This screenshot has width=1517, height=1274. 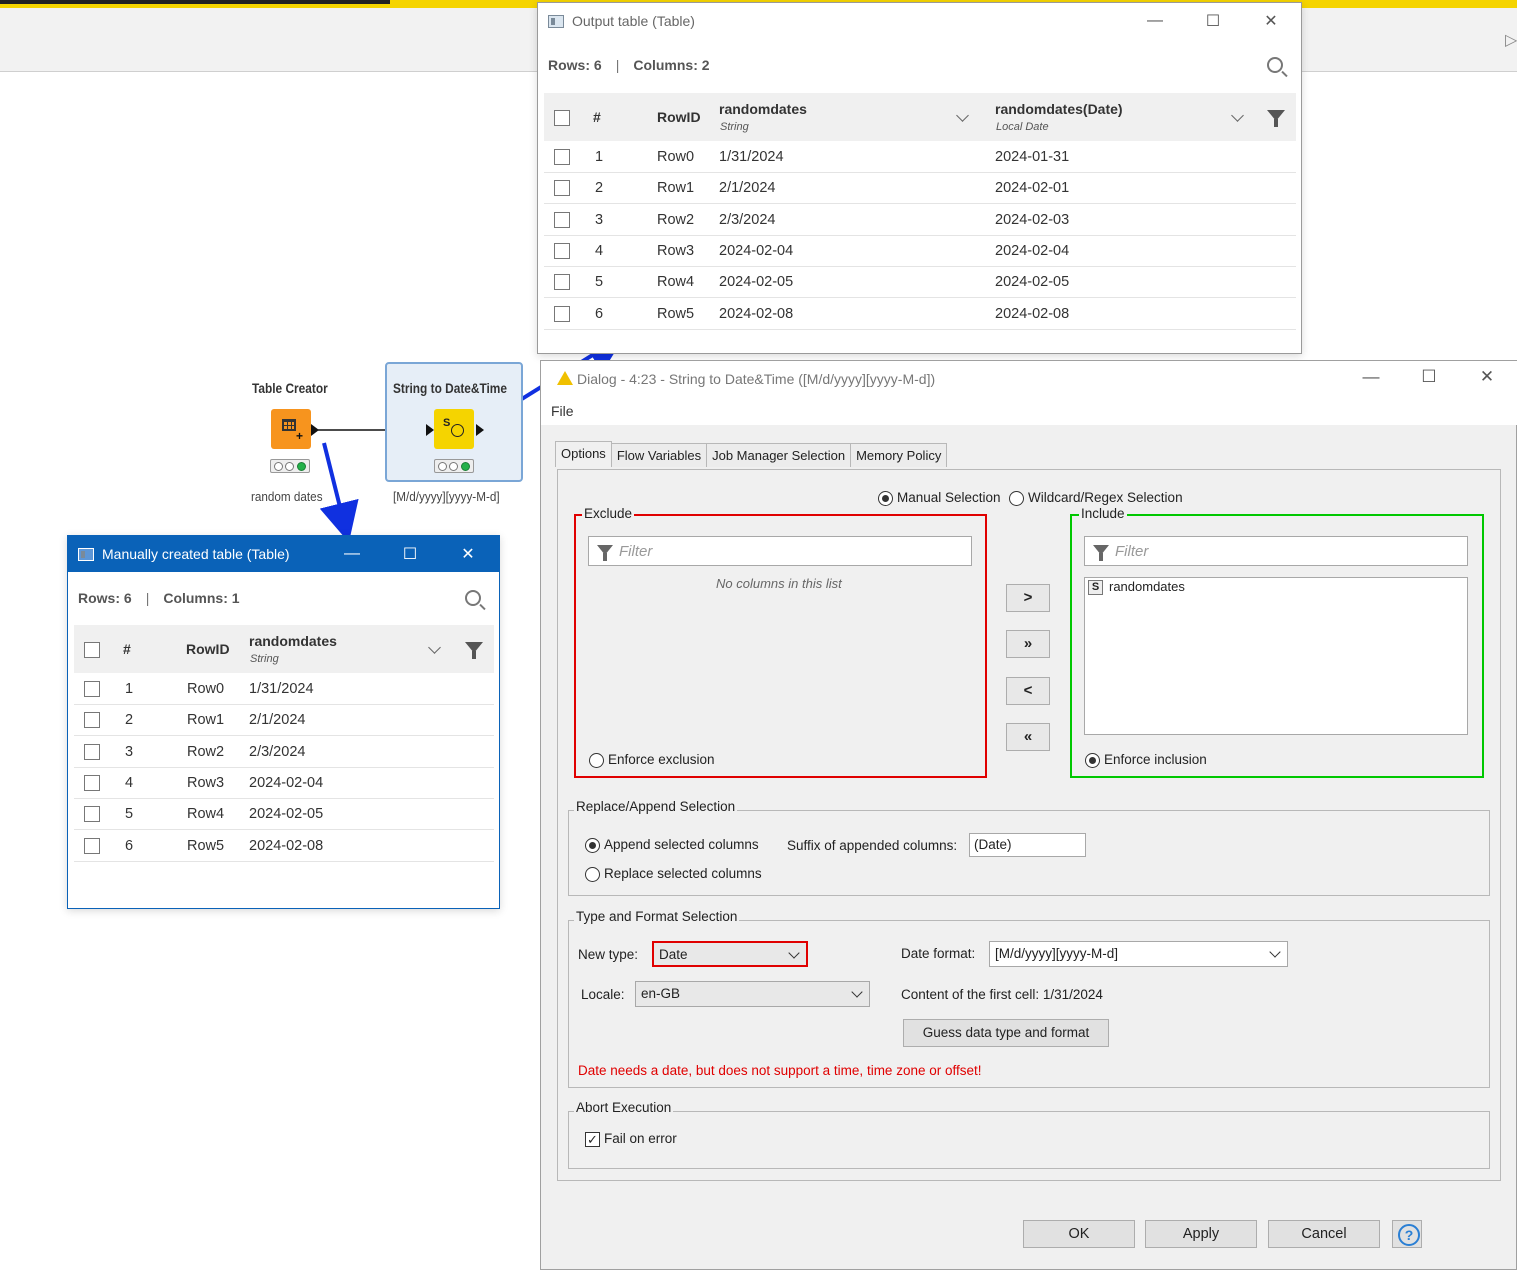 What do you see at coordinates (1407, 1234) in the screenshot?
I see `help-icon` at bounding box center [1407, 1234].